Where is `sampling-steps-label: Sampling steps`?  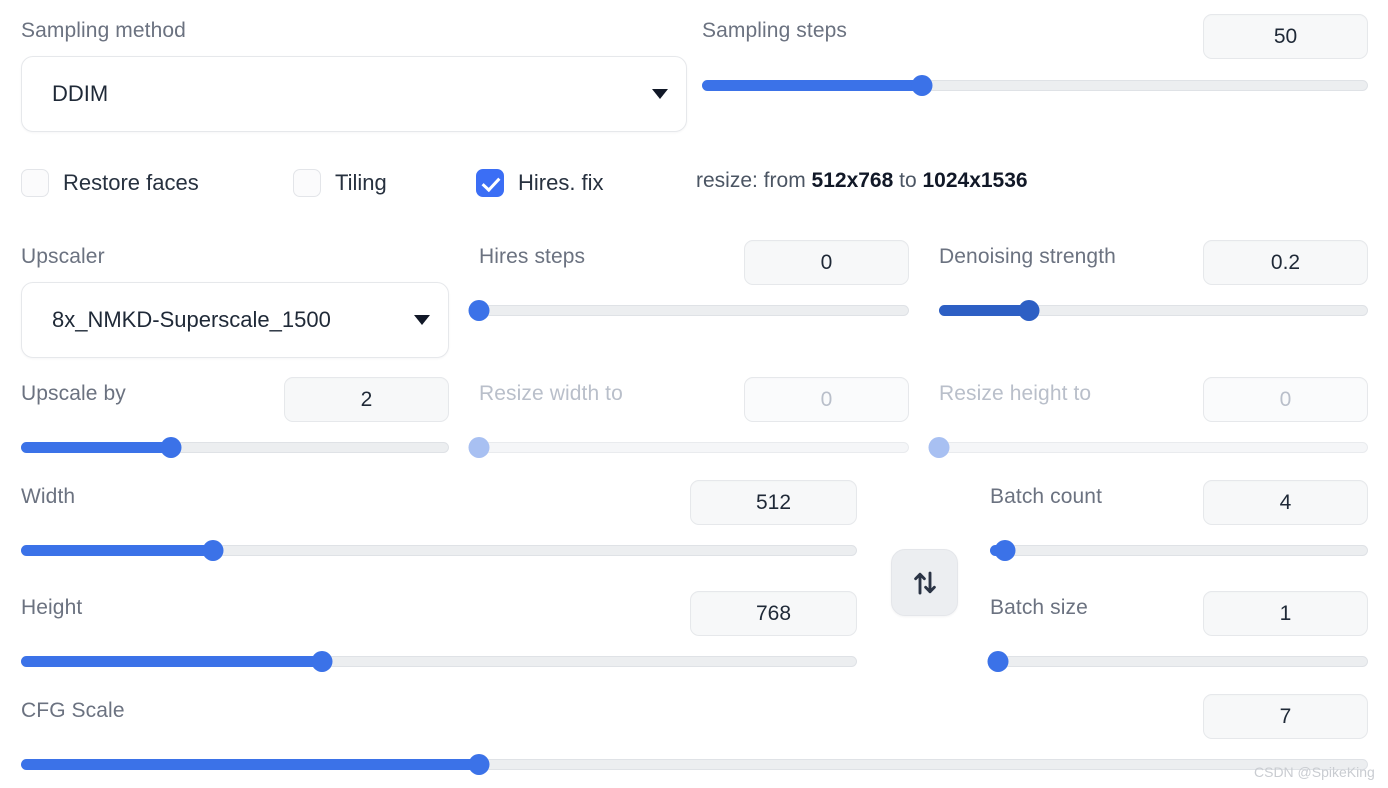 sampling-steps-label: Sampling steps is located at coordinates (774, 30).